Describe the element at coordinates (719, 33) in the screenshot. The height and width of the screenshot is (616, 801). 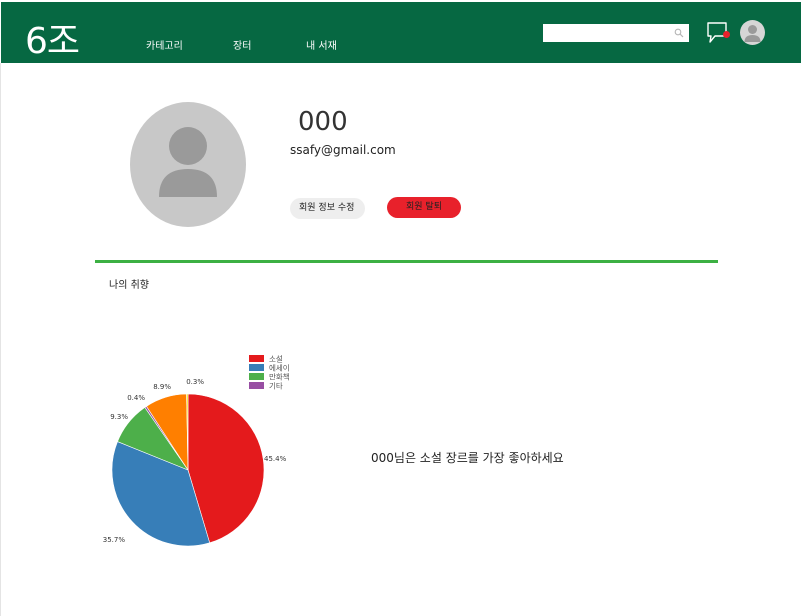
I see `chat-icon` at that location.